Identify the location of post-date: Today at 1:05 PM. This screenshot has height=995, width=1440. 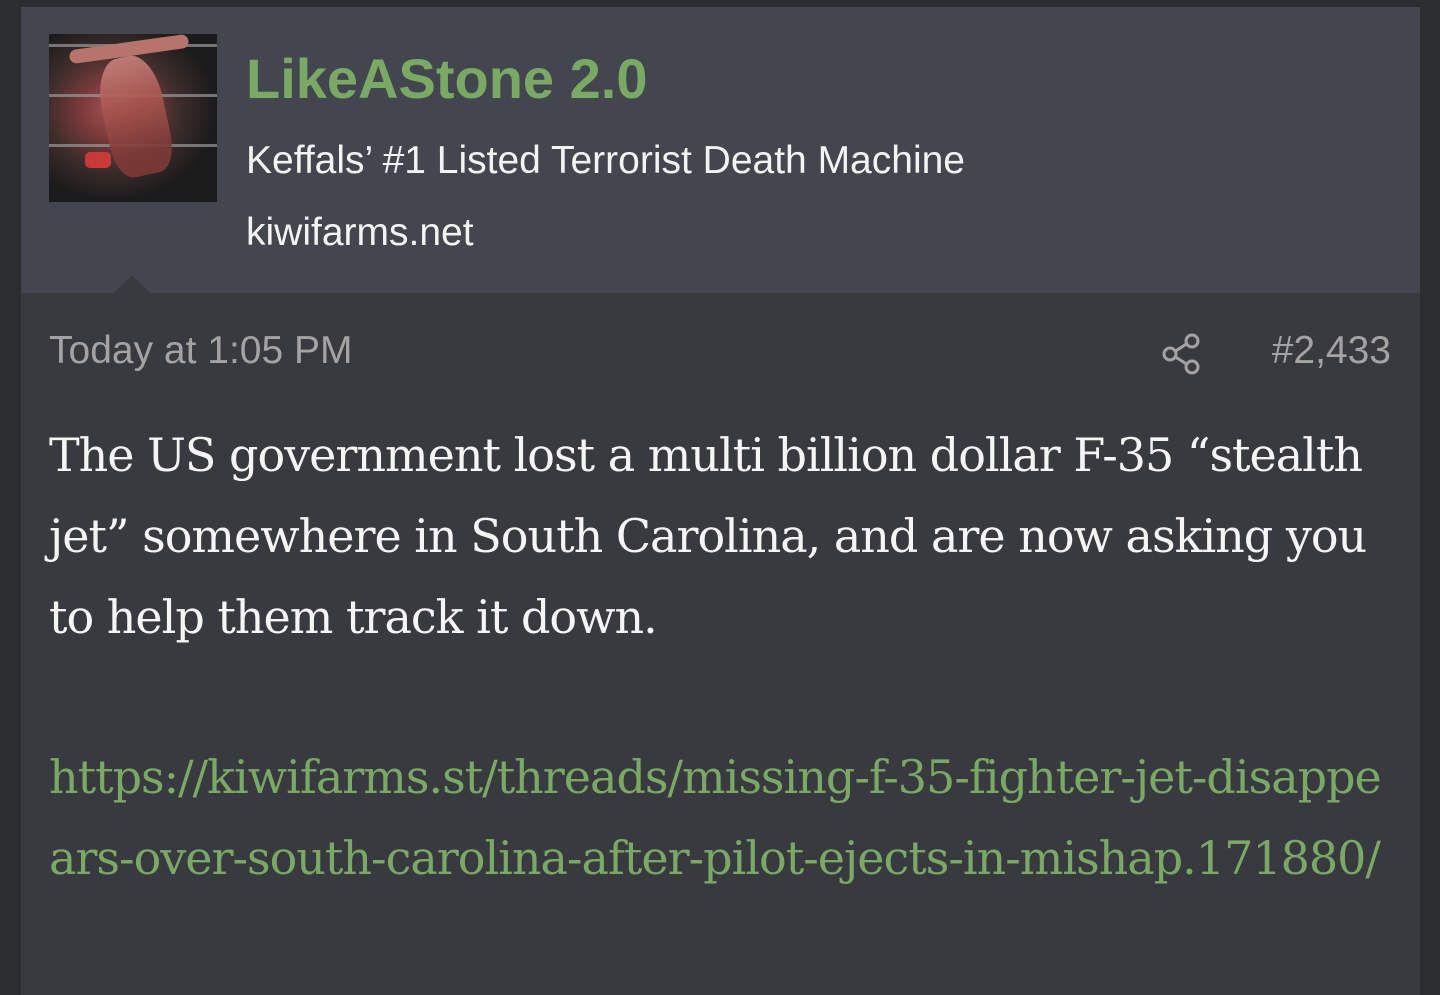
(201, 351).